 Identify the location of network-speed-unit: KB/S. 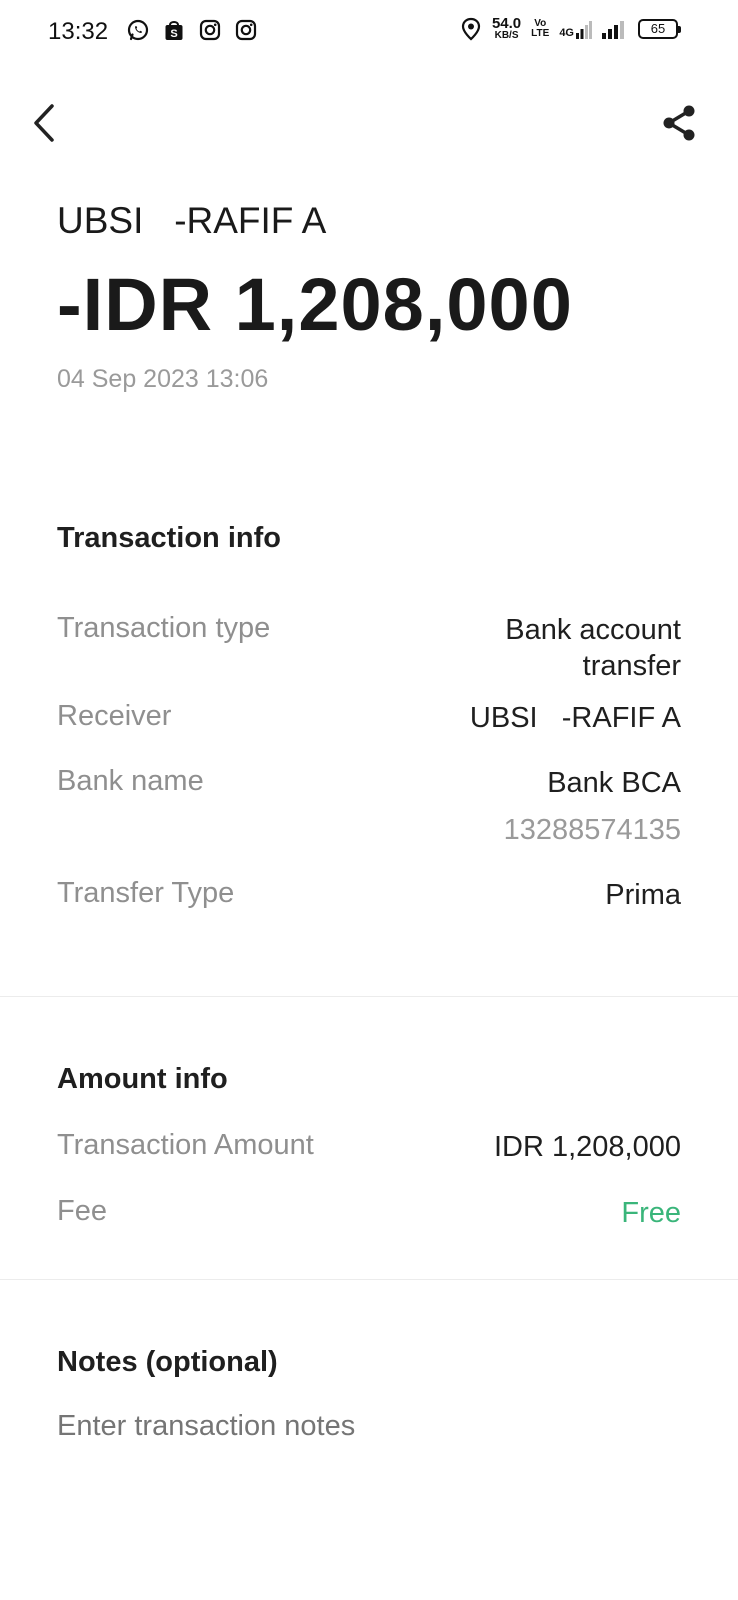
(506, 35).